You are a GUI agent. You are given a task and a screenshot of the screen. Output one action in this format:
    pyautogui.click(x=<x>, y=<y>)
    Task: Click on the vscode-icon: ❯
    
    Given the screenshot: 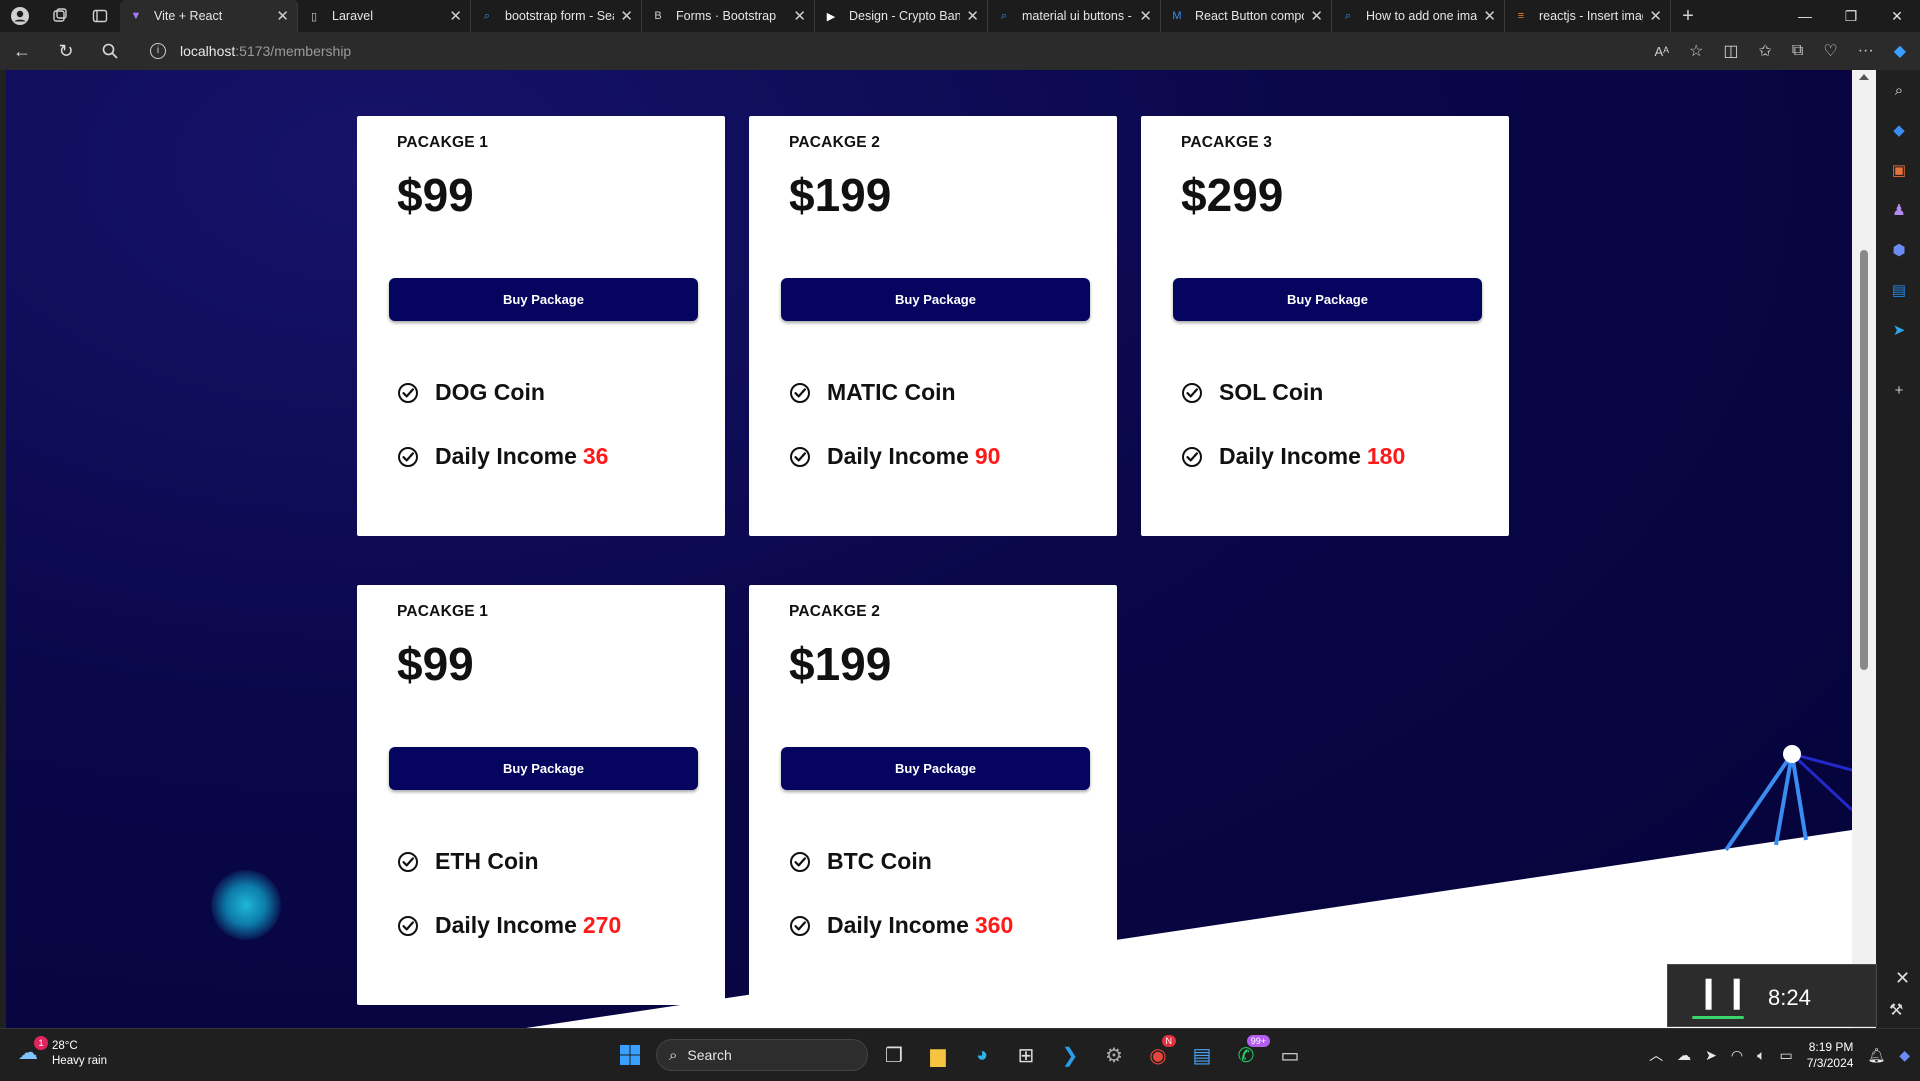 What is the action you would take?
    pyautogui.click(x=1070, y=1055)
    